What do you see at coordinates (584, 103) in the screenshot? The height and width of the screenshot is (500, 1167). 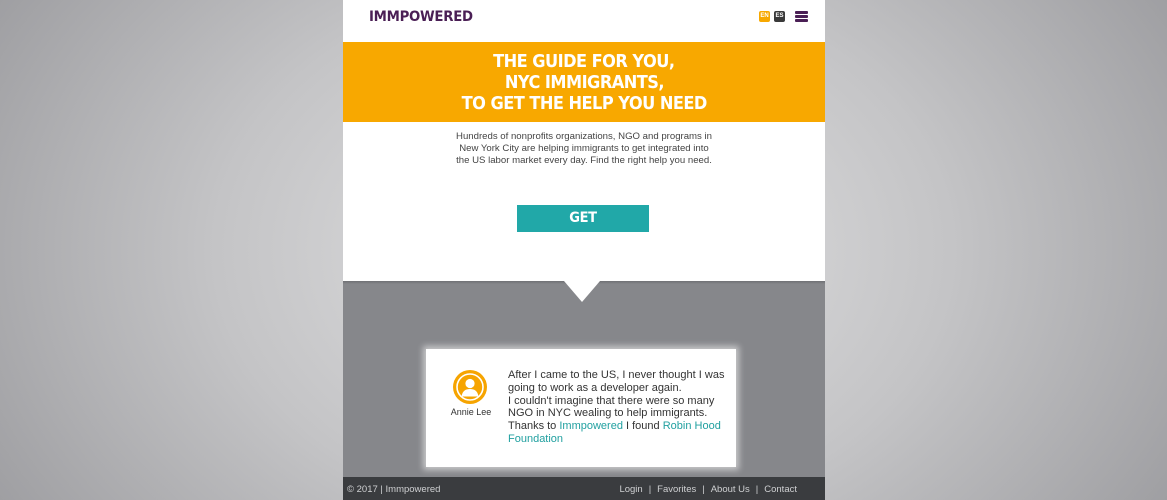 I see `hero-title-line: TO GET THE HELP YOU NEED` at bounding box center [584, 103].